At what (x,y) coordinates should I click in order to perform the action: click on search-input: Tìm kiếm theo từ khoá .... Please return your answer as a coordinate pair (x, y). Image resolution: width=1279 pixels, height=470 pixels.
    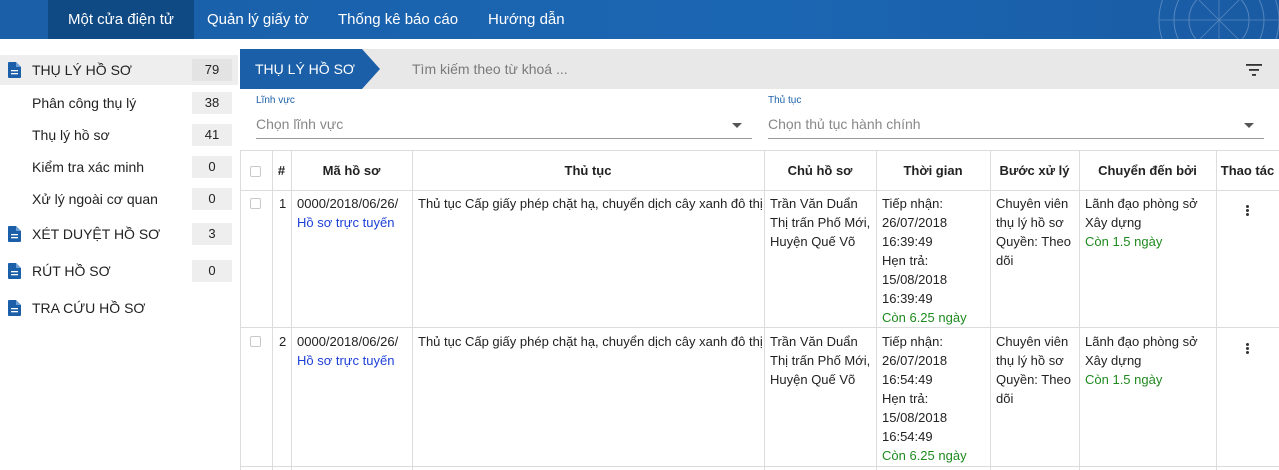
    Looking at the image, I should click on (490, 69).